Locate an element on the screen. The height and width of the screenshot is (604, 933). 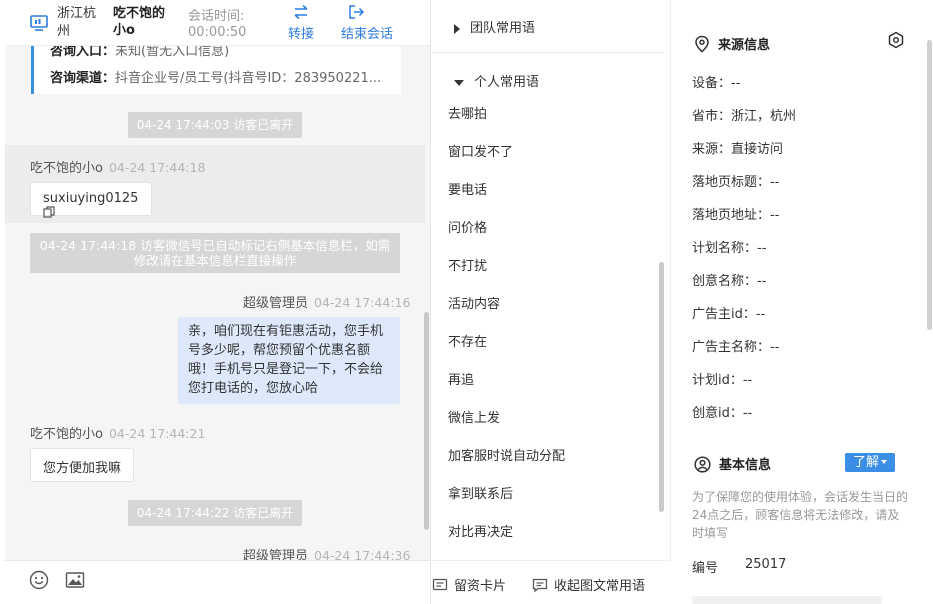
basic-info-title: 基本信息 is located at coordinates (732, 463).